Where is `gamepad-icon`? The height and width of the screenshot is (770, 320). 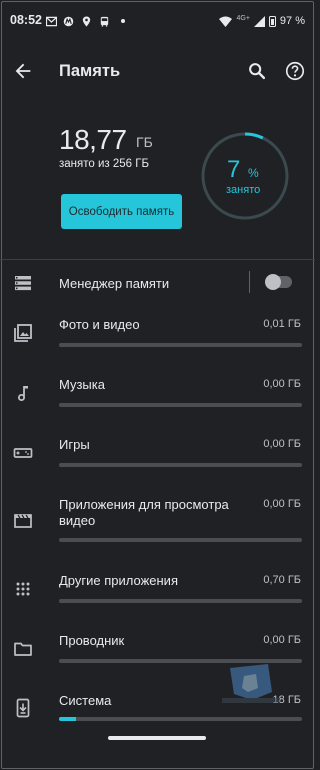
gamepad-icon is located at coordinates (23, 453).